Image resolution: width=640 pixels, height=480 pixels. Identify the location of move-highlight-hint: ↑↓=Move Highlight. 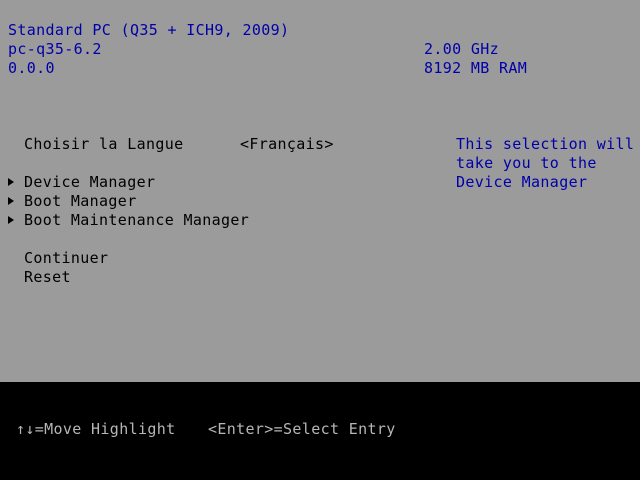
(96, 429).